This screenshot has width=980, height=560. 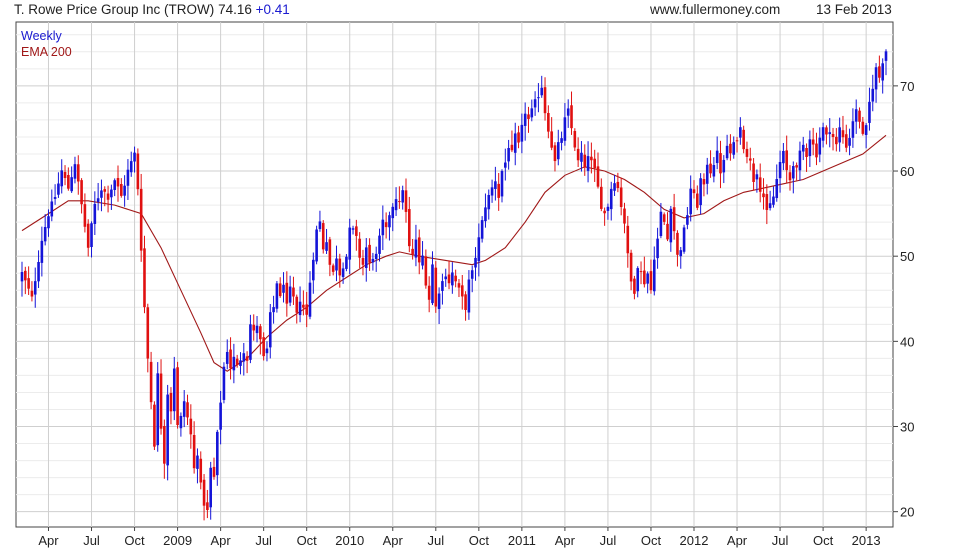 What do you see at coordinates (866, 540) in the screenshot?
I see `x-tick-label: 2013` at bounding box center [866, 540].